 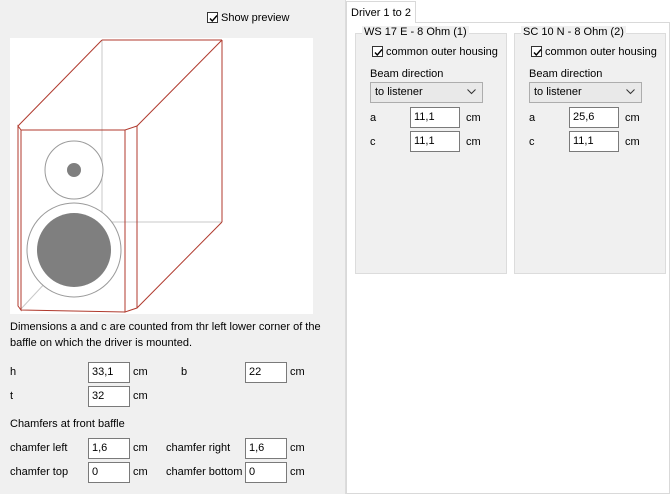 What do you see at coordinates (255, 18) in the screenshot?
I see `show-preview-label: Show preview` at bounding box center [255, 18].